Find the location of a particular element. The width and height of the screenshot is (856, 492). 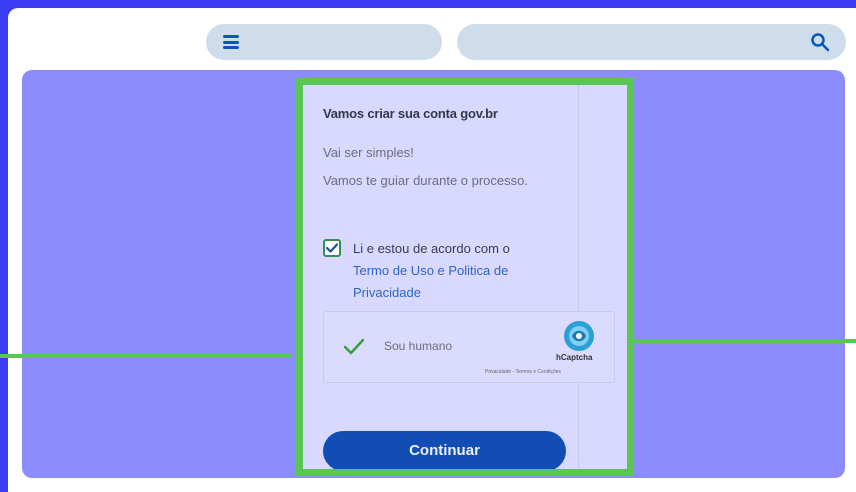

terms-checkbox is located at coordinates (332, 248).